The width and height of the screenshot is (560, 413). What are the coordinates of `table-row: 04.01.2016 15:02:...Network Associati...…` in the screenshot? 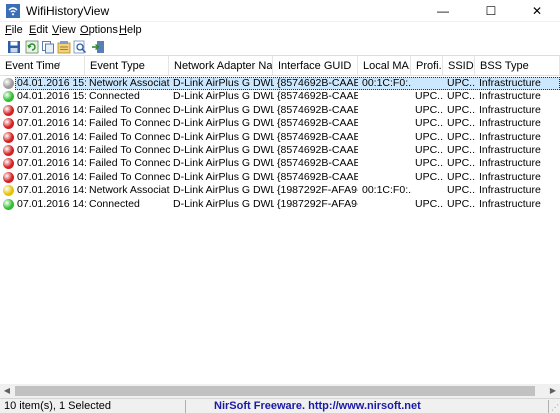 It's located at (280, 84).